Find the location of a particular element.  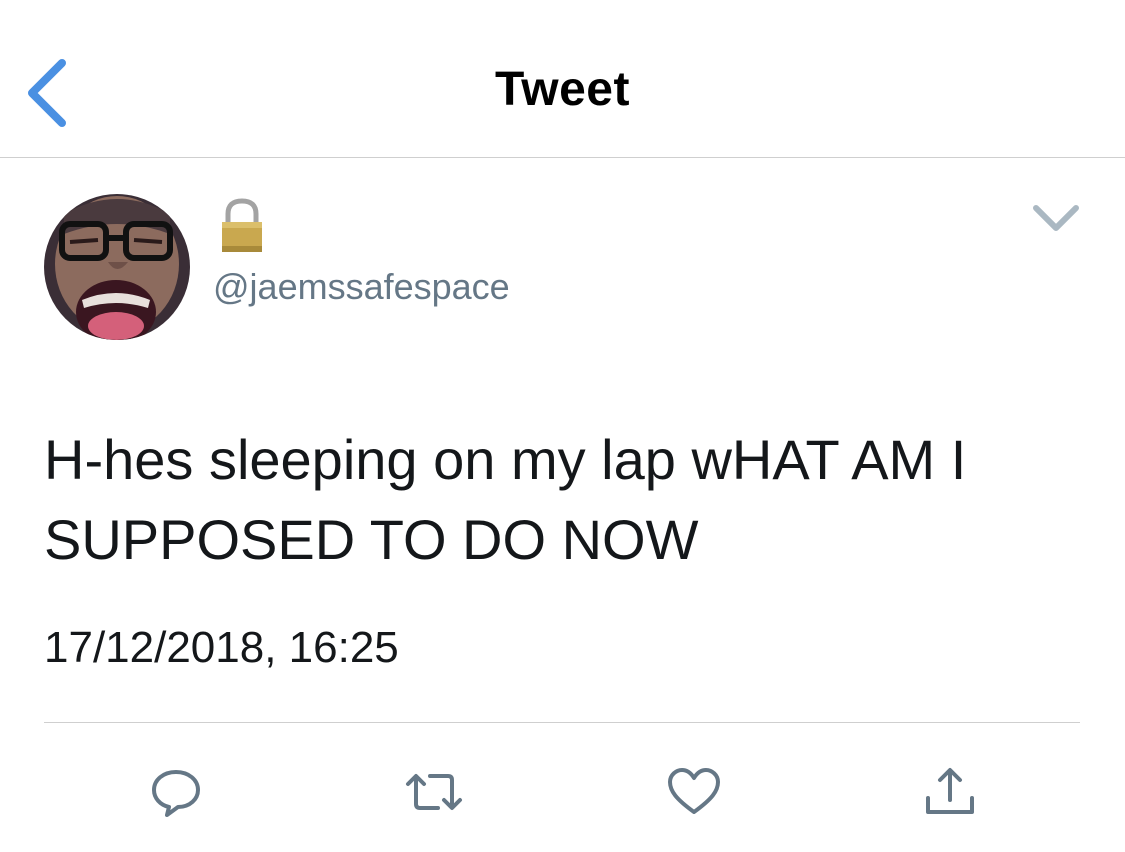

user-handle: @jaemssafespace is located at coordinates (361, 287).